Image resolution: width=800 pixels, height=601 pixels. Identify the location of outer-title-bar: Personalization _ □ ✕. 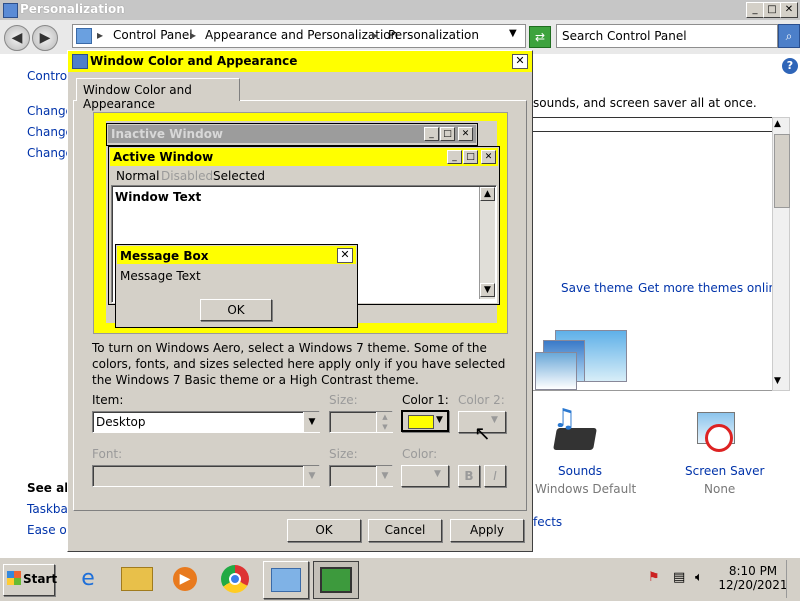
(400, 10).